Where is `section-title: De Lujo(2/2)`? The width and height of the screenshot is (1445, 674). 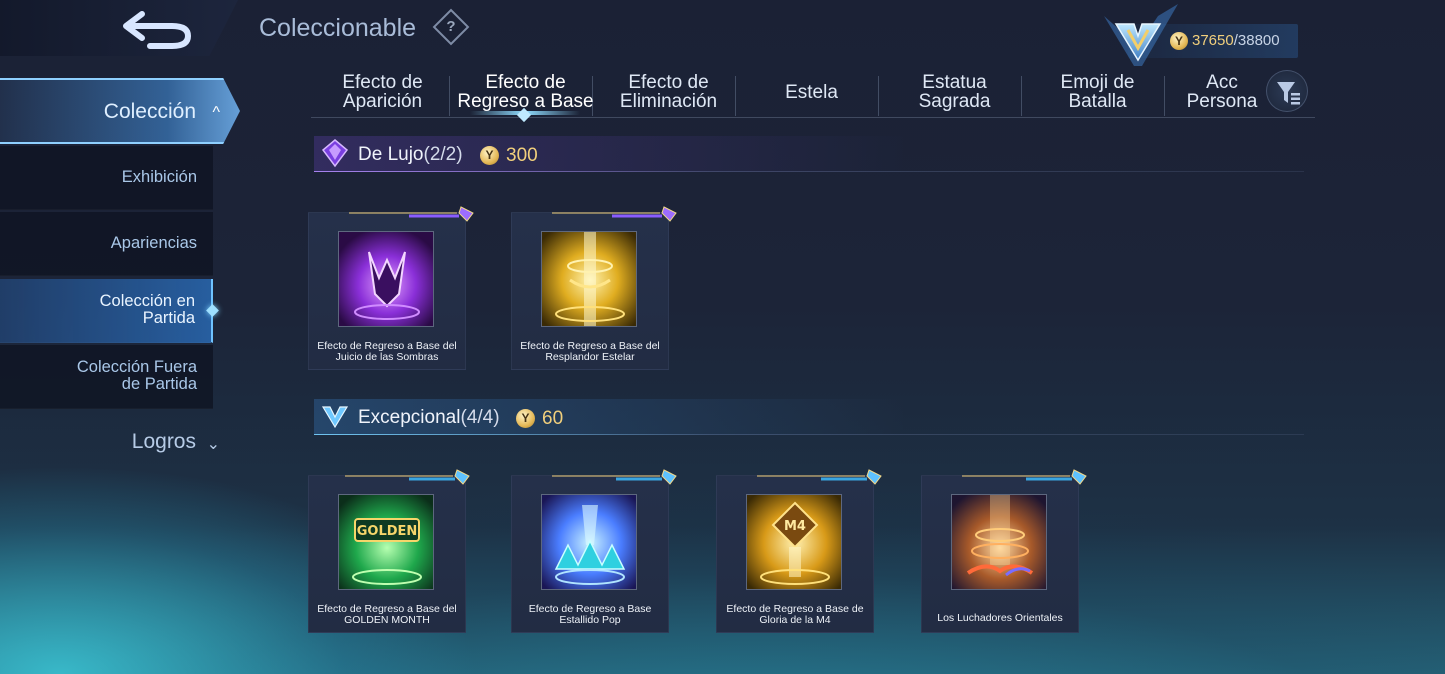
section-title: De Lujo(2/2) is located at coordinates (410, 154).